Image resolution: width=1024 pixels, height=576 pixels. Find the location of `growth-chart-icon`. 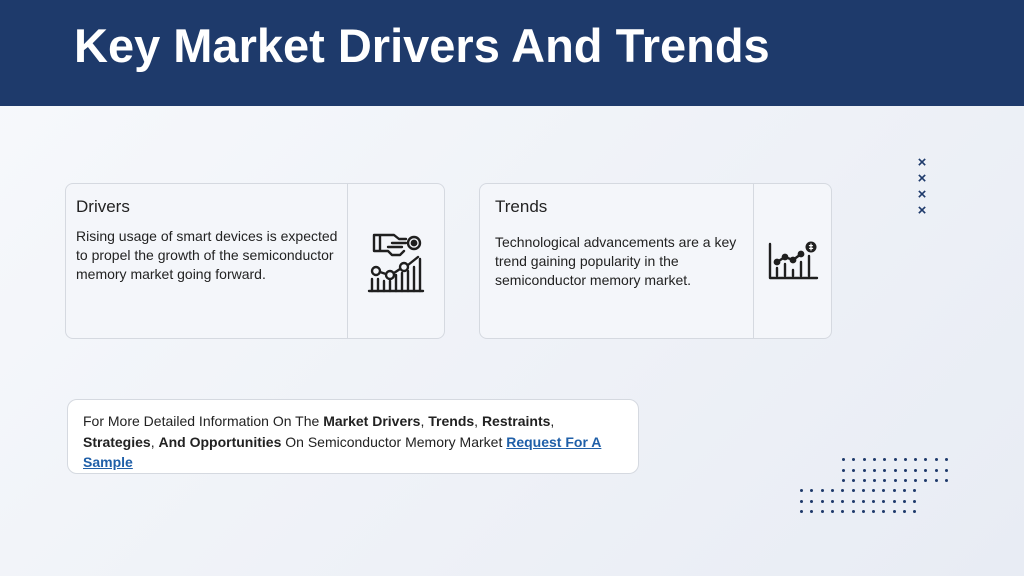

growth-chart-icon is located at coordinates (793, 260).